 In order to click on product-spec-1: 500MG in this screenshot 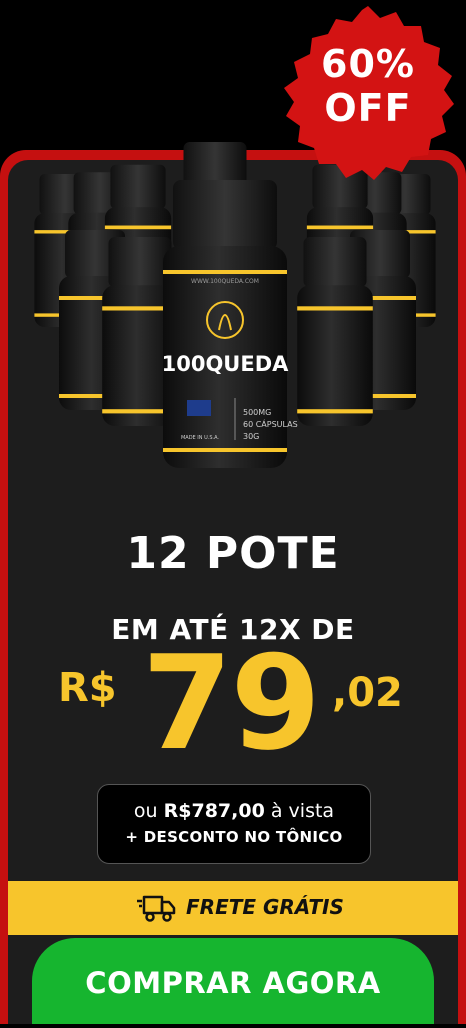, I will do `click(257, 412)`.